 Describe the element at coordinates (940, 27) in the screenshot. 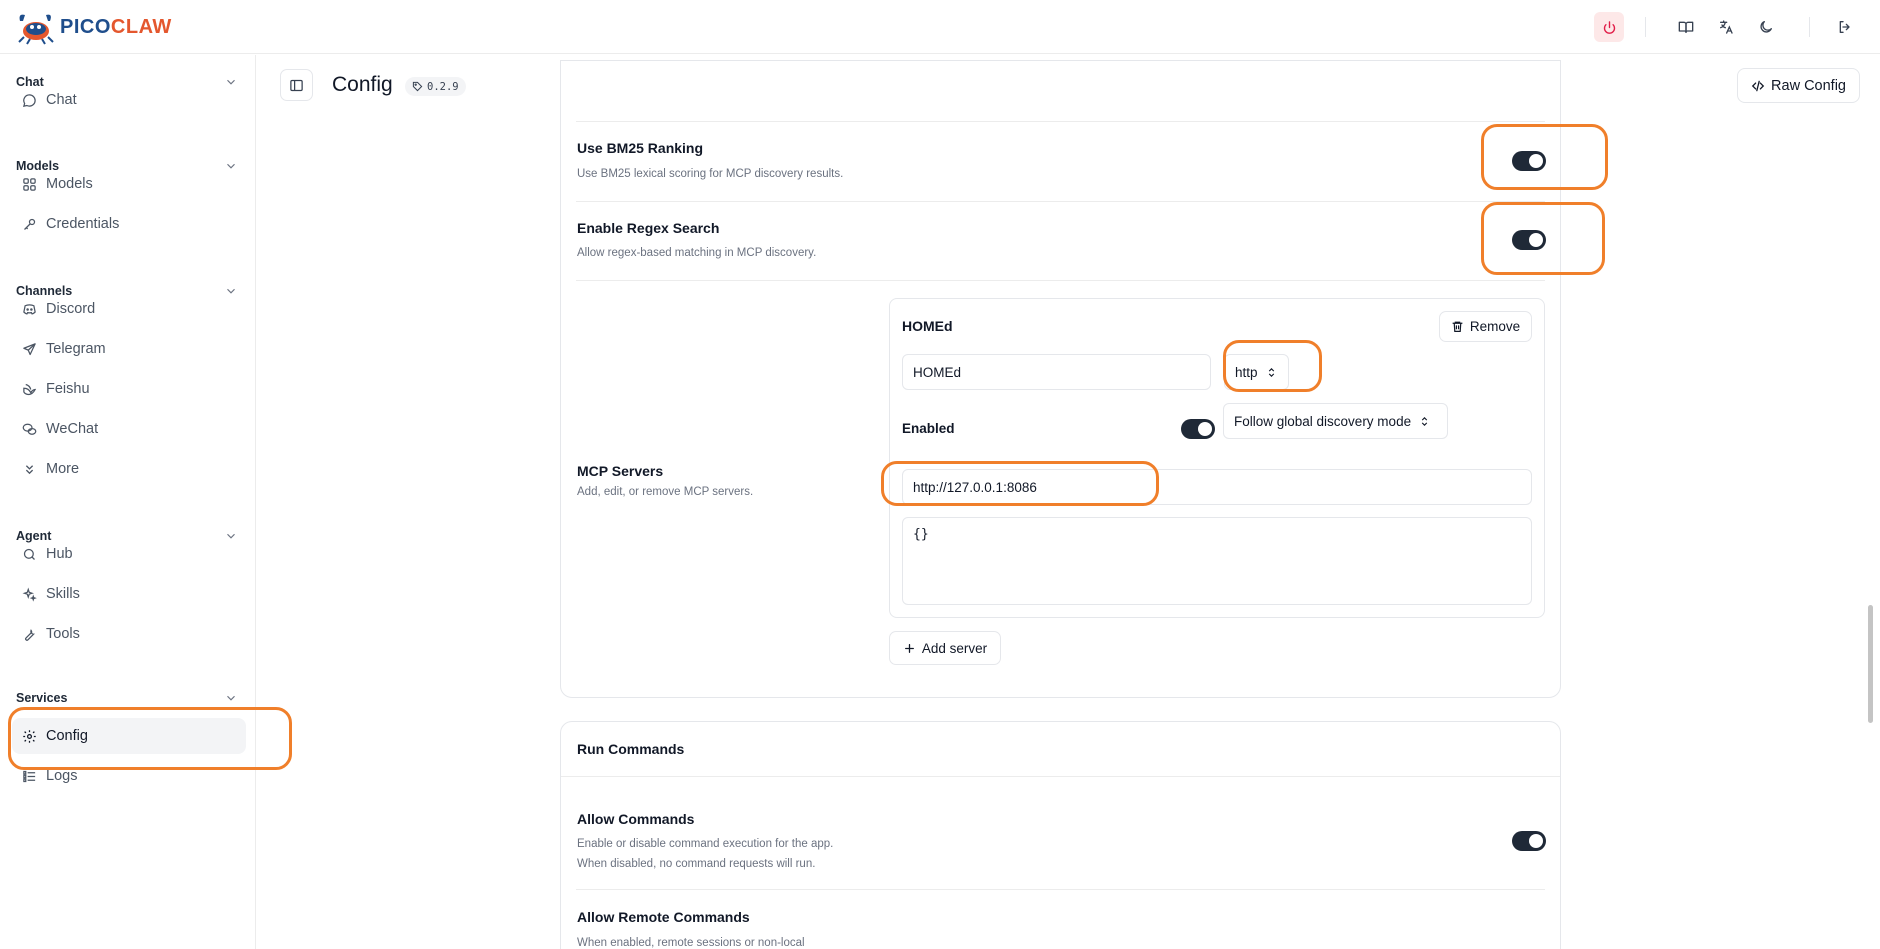

I see `top-bar: PICOCLAW` at that location.